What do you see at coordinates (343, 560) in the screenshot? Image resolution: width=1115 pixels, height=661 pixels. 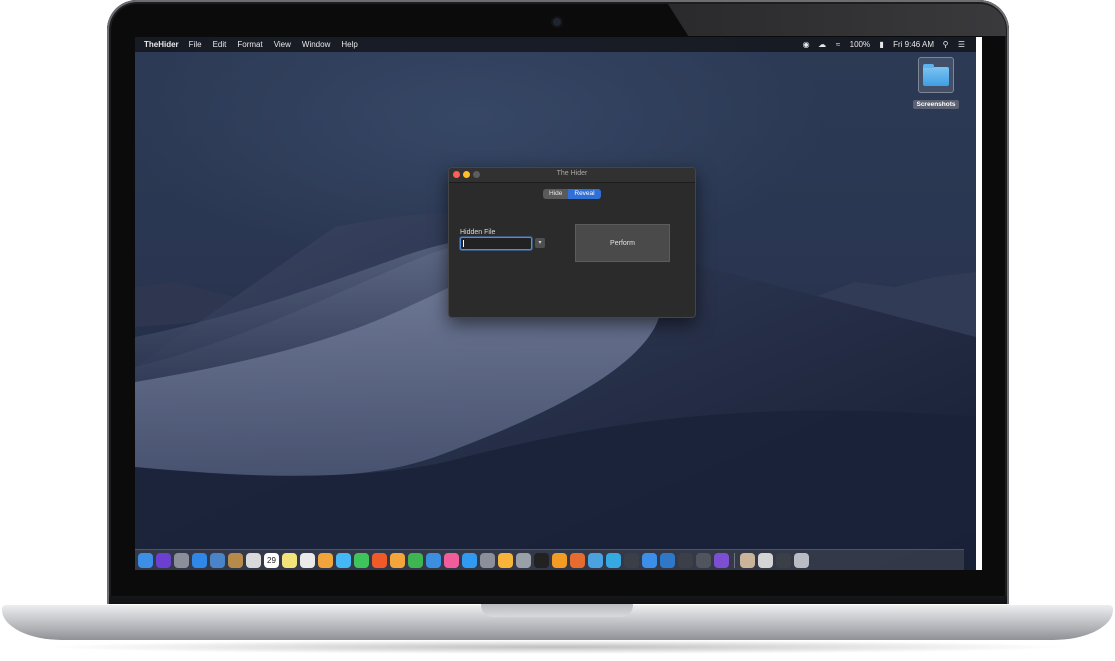 I see `messages-icon` at bounding box center [343, 560].